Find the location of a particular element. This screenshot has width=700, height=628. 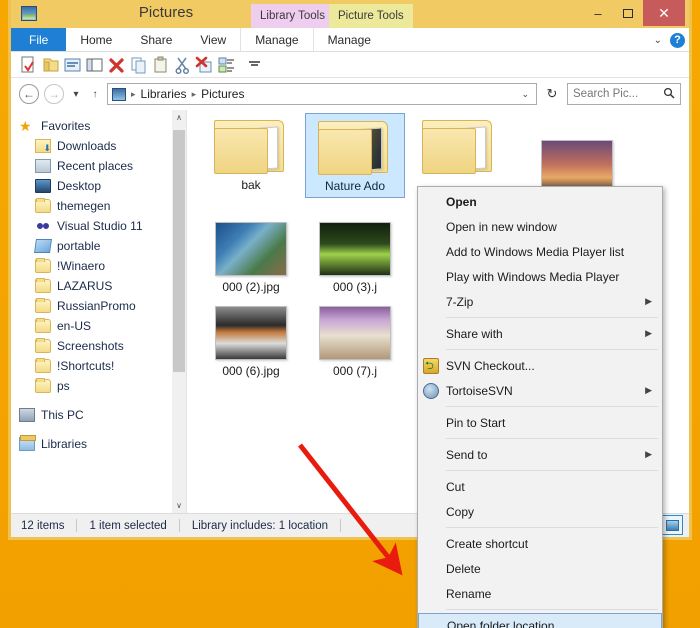

breadcrumb-pictures: Pictures is located at coordinates (222, 94).